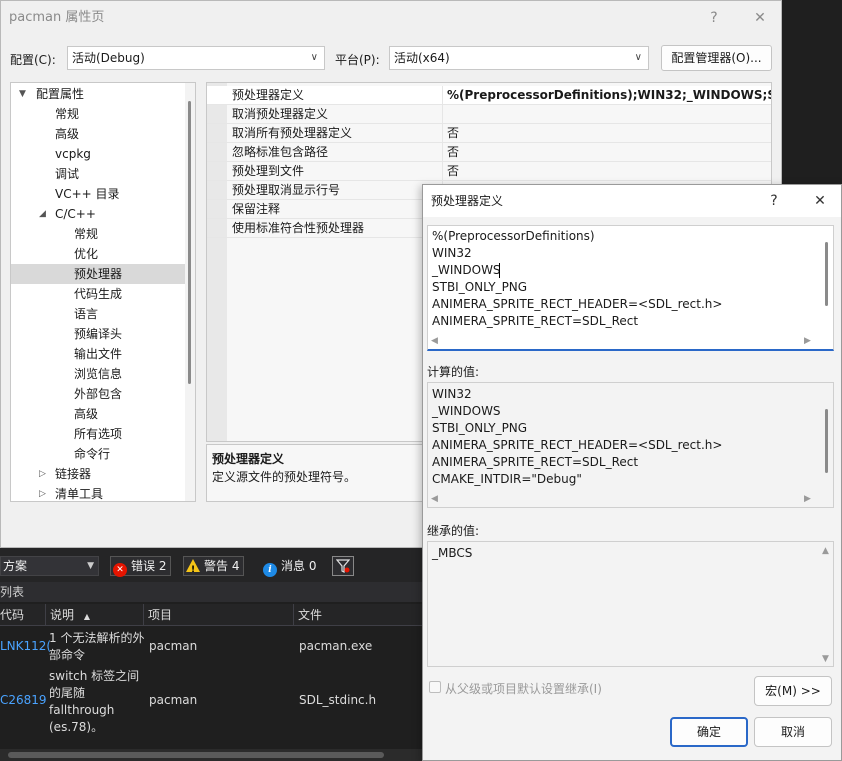 This screenshot has height=761, width=842. What do you see at coordinates (193, 567) in the screenshot?
I see `warning-icon: !` at bounding box center [193, 567].